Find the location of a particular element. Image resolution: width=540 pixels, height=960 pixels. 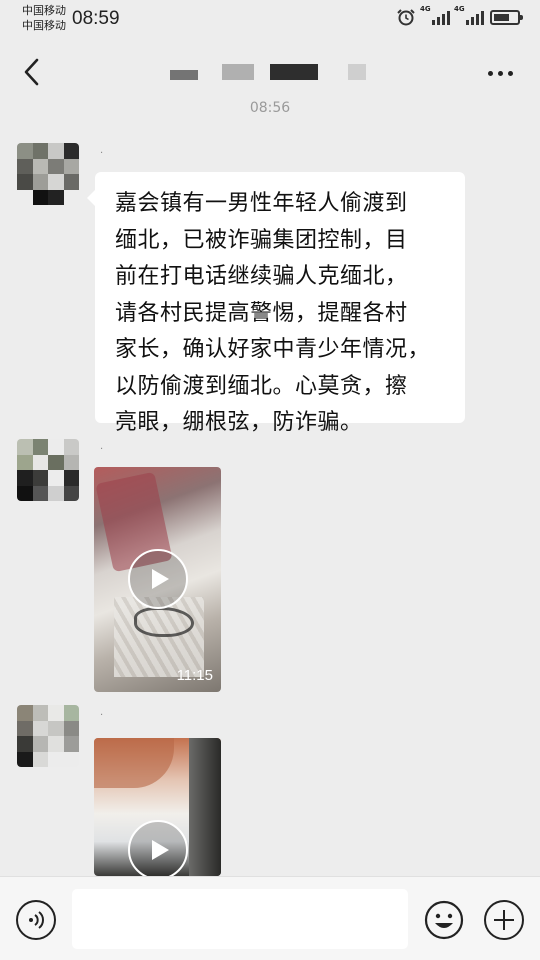

alarm-icon is located at coordinates (406, 17).